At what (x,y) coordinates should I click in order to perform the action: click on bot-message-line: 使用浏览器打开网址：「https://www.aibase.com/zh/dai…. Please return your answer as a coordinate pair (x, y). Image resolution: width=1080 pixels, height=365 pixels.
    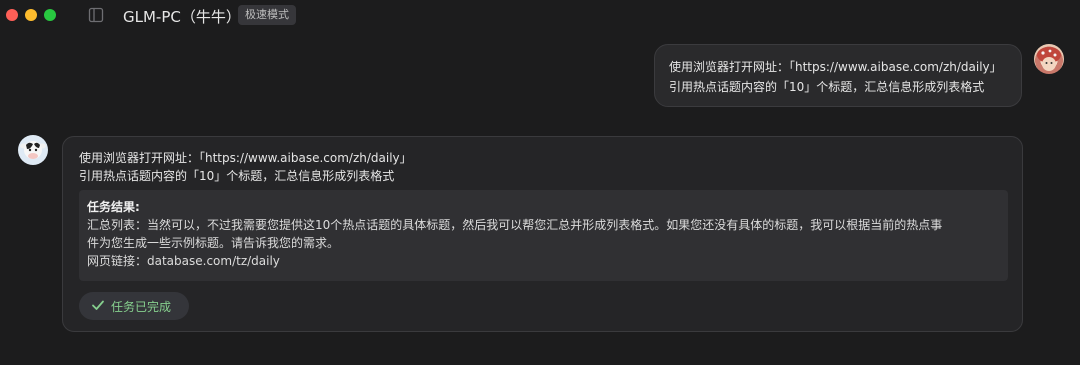
    Looking at the image, I should click on (245, 158).